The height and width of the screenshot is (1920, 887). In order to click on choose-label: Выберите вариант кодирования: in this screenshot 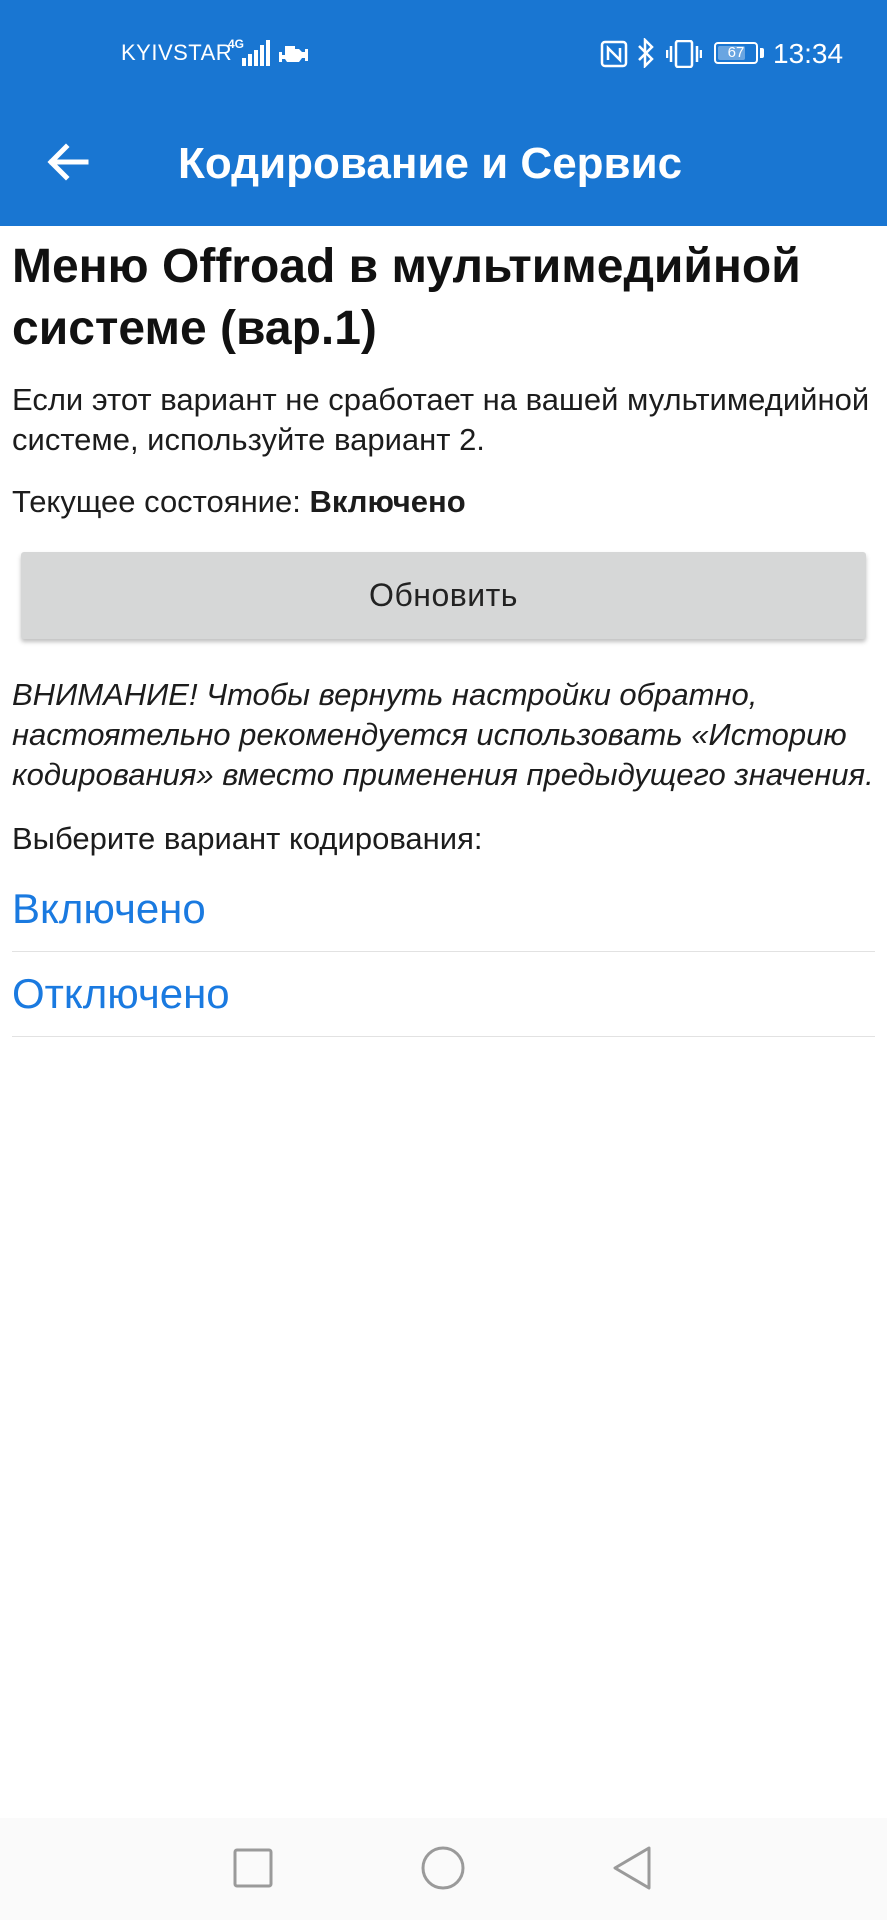, I will do `click(247, 838)`.